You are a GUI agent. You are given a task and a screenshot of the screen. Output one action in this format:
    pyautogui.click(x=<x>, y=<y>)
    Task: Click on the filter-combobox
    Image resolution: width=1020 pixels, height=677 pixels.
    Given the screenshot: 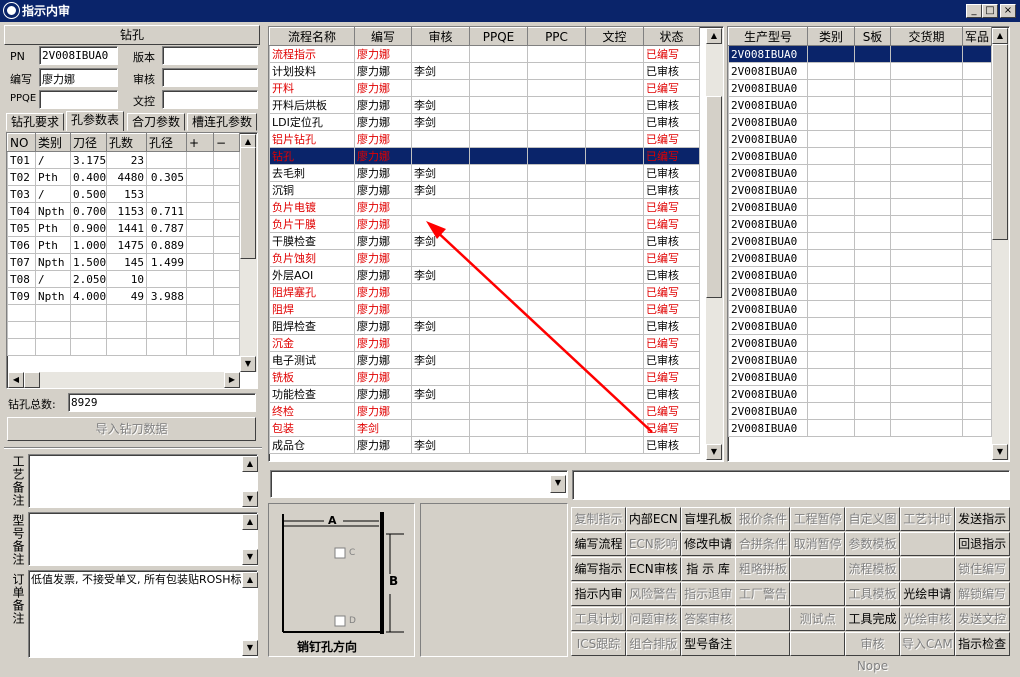 What is the action you would take?
    pyautogui.click(x=419, y=484)
    